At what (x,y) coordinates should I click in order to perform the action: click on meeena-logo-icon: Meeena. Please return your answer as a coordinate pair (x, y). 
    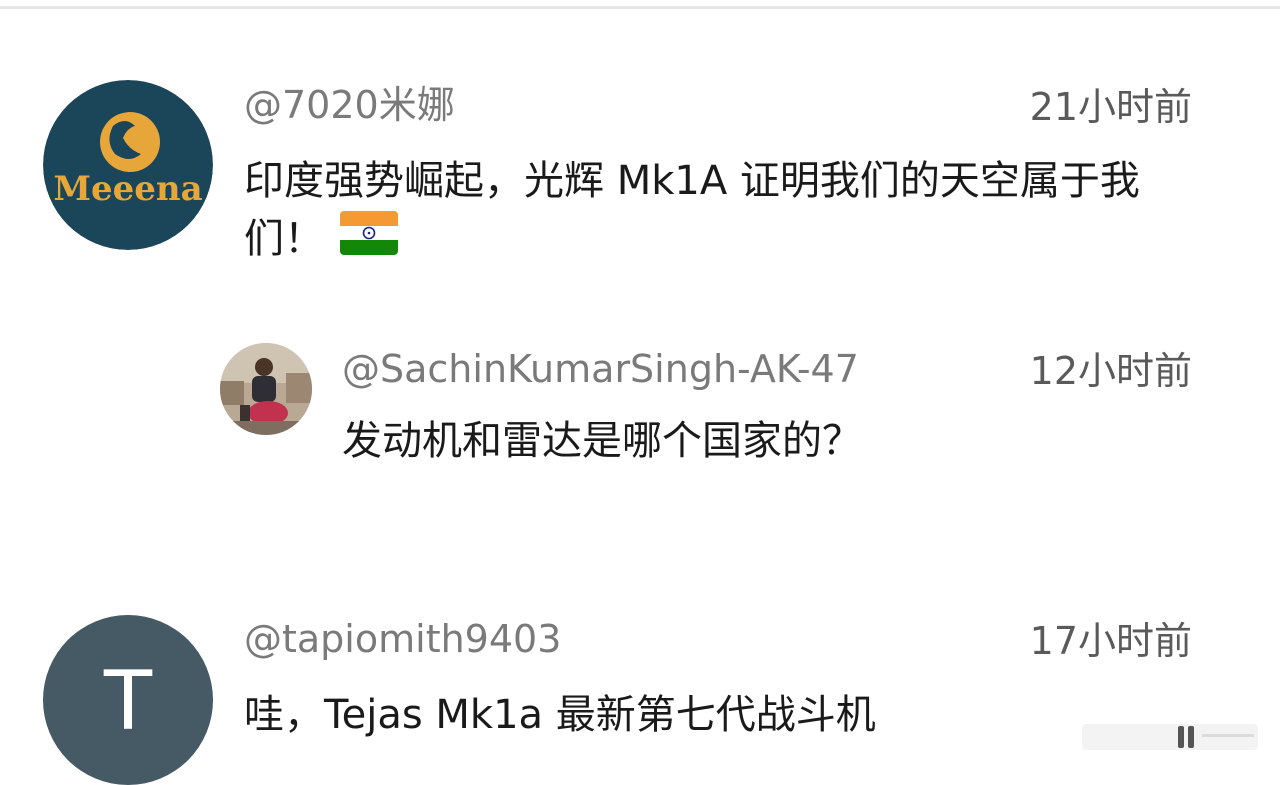
    Looking at the image, I should click on (128, 165).